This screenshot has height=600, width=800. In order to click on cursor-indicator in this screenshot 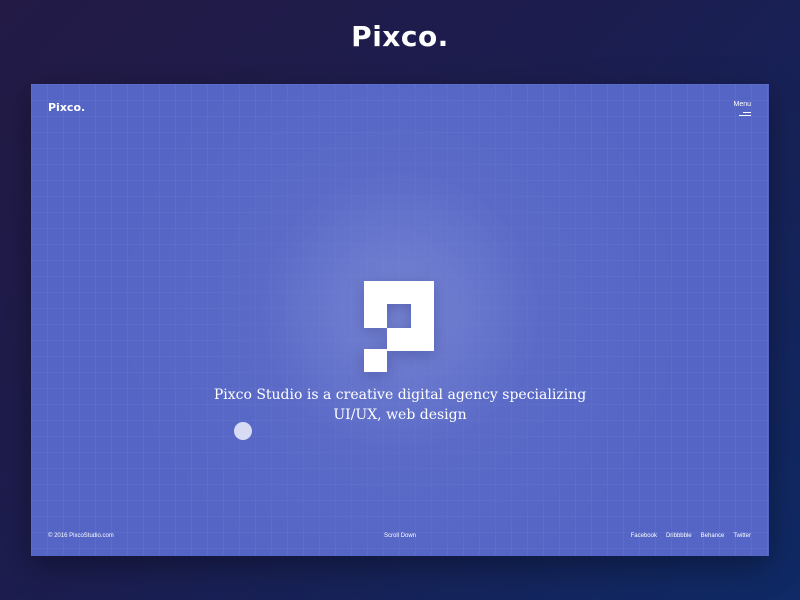, I will do `click(243, 431)`.